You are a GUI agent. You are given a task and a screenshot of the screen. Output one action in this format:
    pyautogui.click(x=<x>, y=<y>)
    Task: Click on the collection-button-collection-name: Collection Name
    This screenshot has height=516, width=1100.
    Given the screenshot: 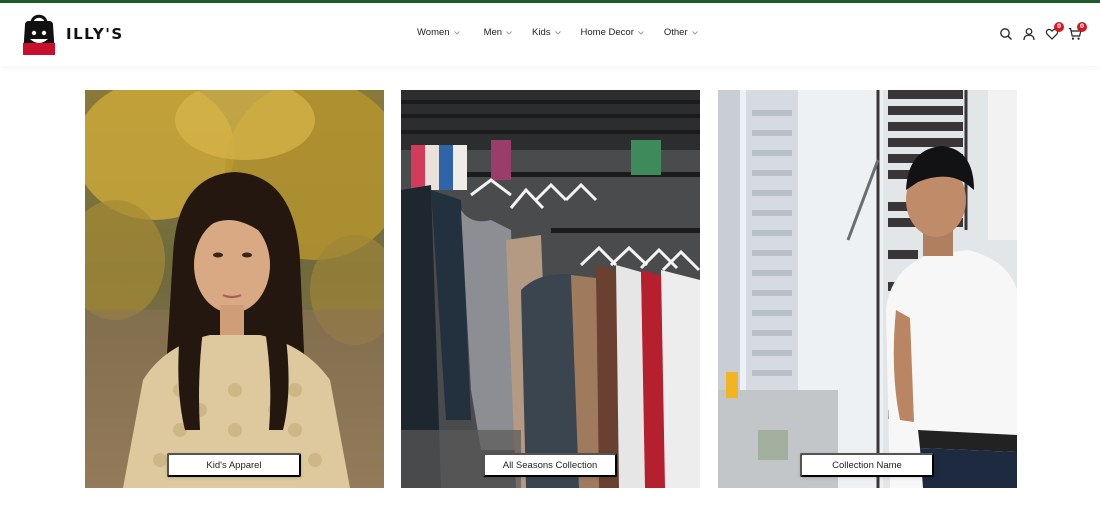 What is the action you would take?
    pyautogui.click(x=867, y=465)
    